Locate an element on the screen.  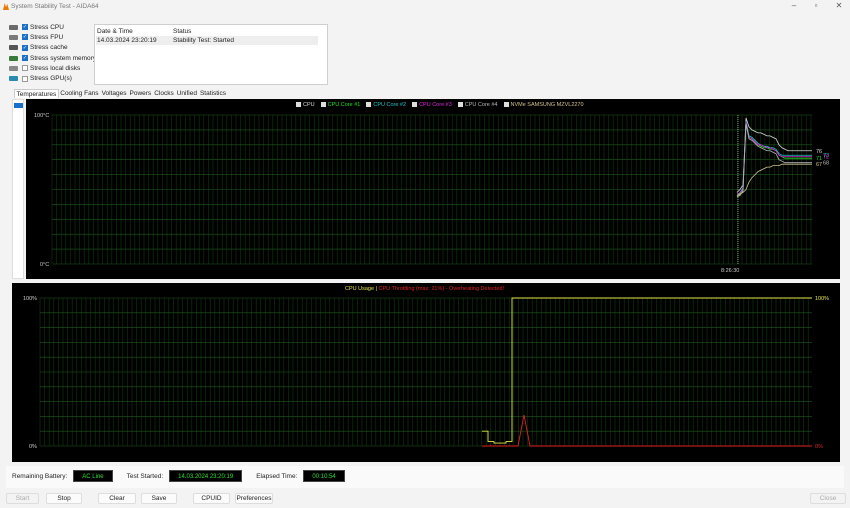
fpu-icon is located at coordinates (13, 37).